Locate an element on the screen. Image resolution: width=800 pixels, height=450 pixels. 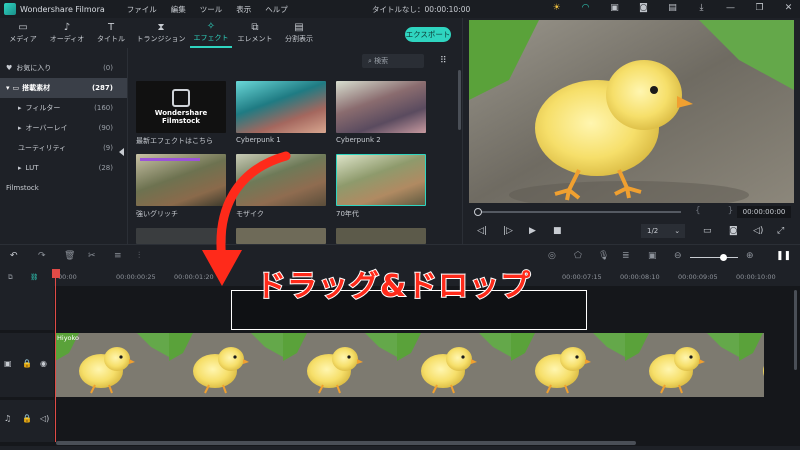
collapse-sidebar-icon is located at coordinates (121, 152).